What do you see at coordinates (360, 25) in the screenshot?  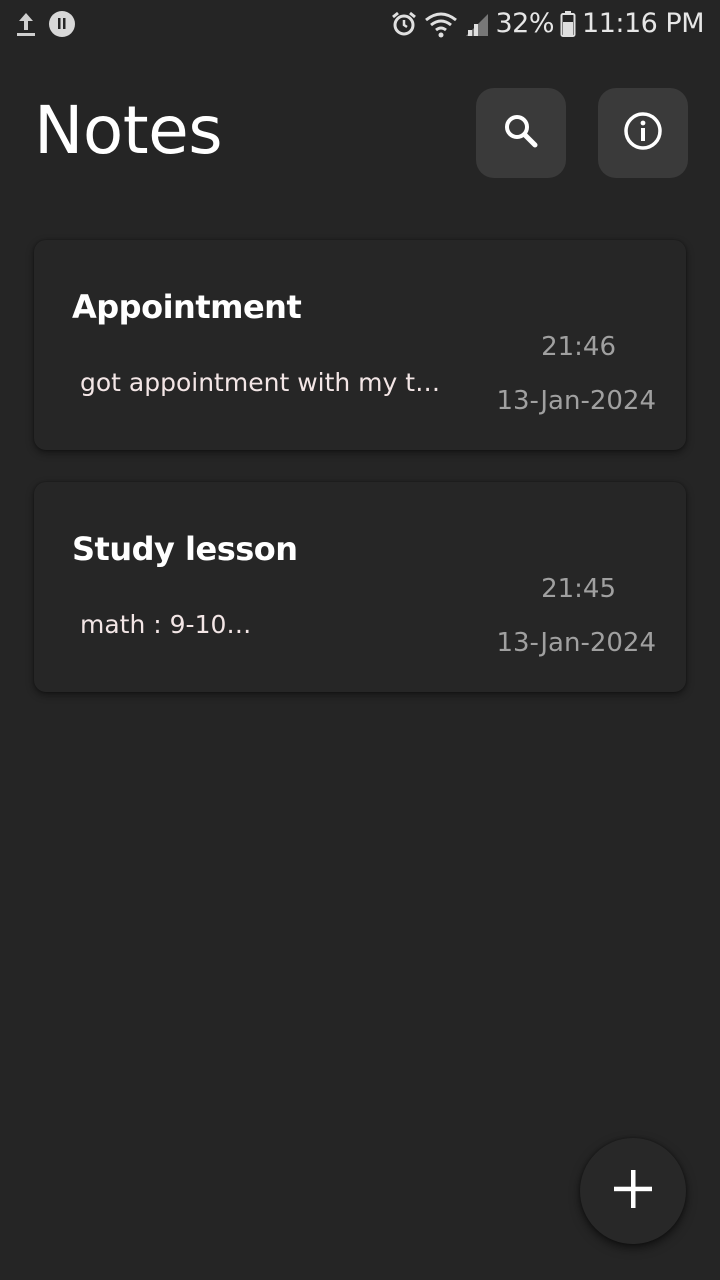 I see `status-bar: 32% 11:16 PM` at bounding box center [360, 25].